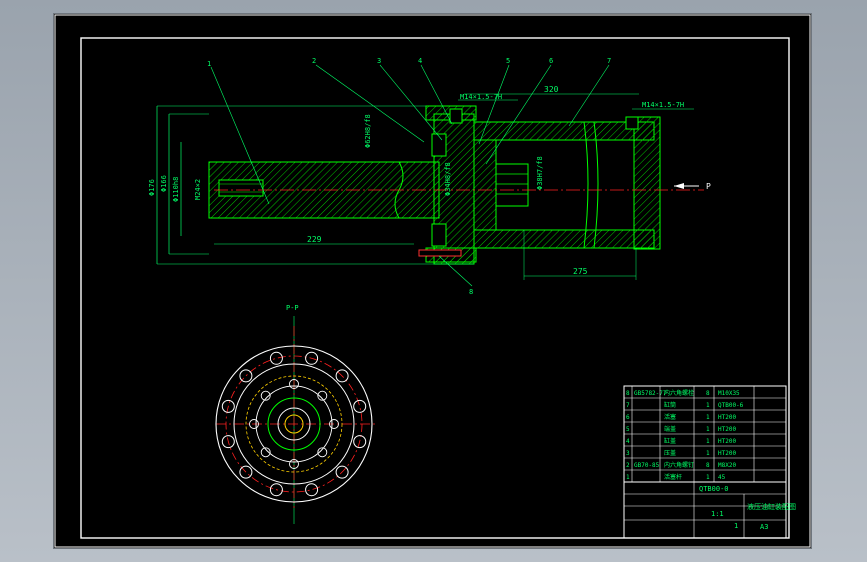  What do you see at coordinates (663, 105) in the screenshot?
I see `thread-callout-rear: M14×1.5-7H` at bounding box center [663, 105].